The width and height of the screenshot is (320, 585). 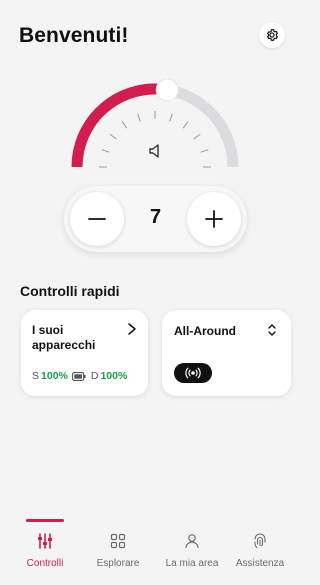 I want to click on right-battery-percent: 100%, so click(x=114, y=376).